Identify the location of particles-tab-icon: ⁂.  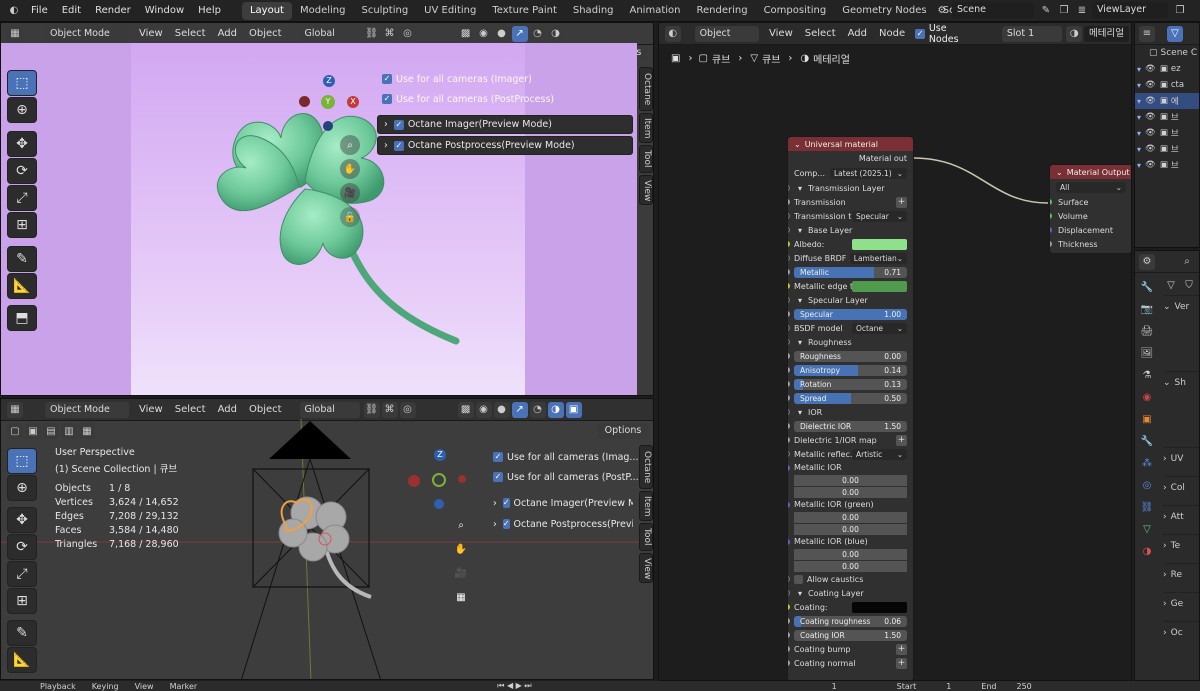
(1147, 463).